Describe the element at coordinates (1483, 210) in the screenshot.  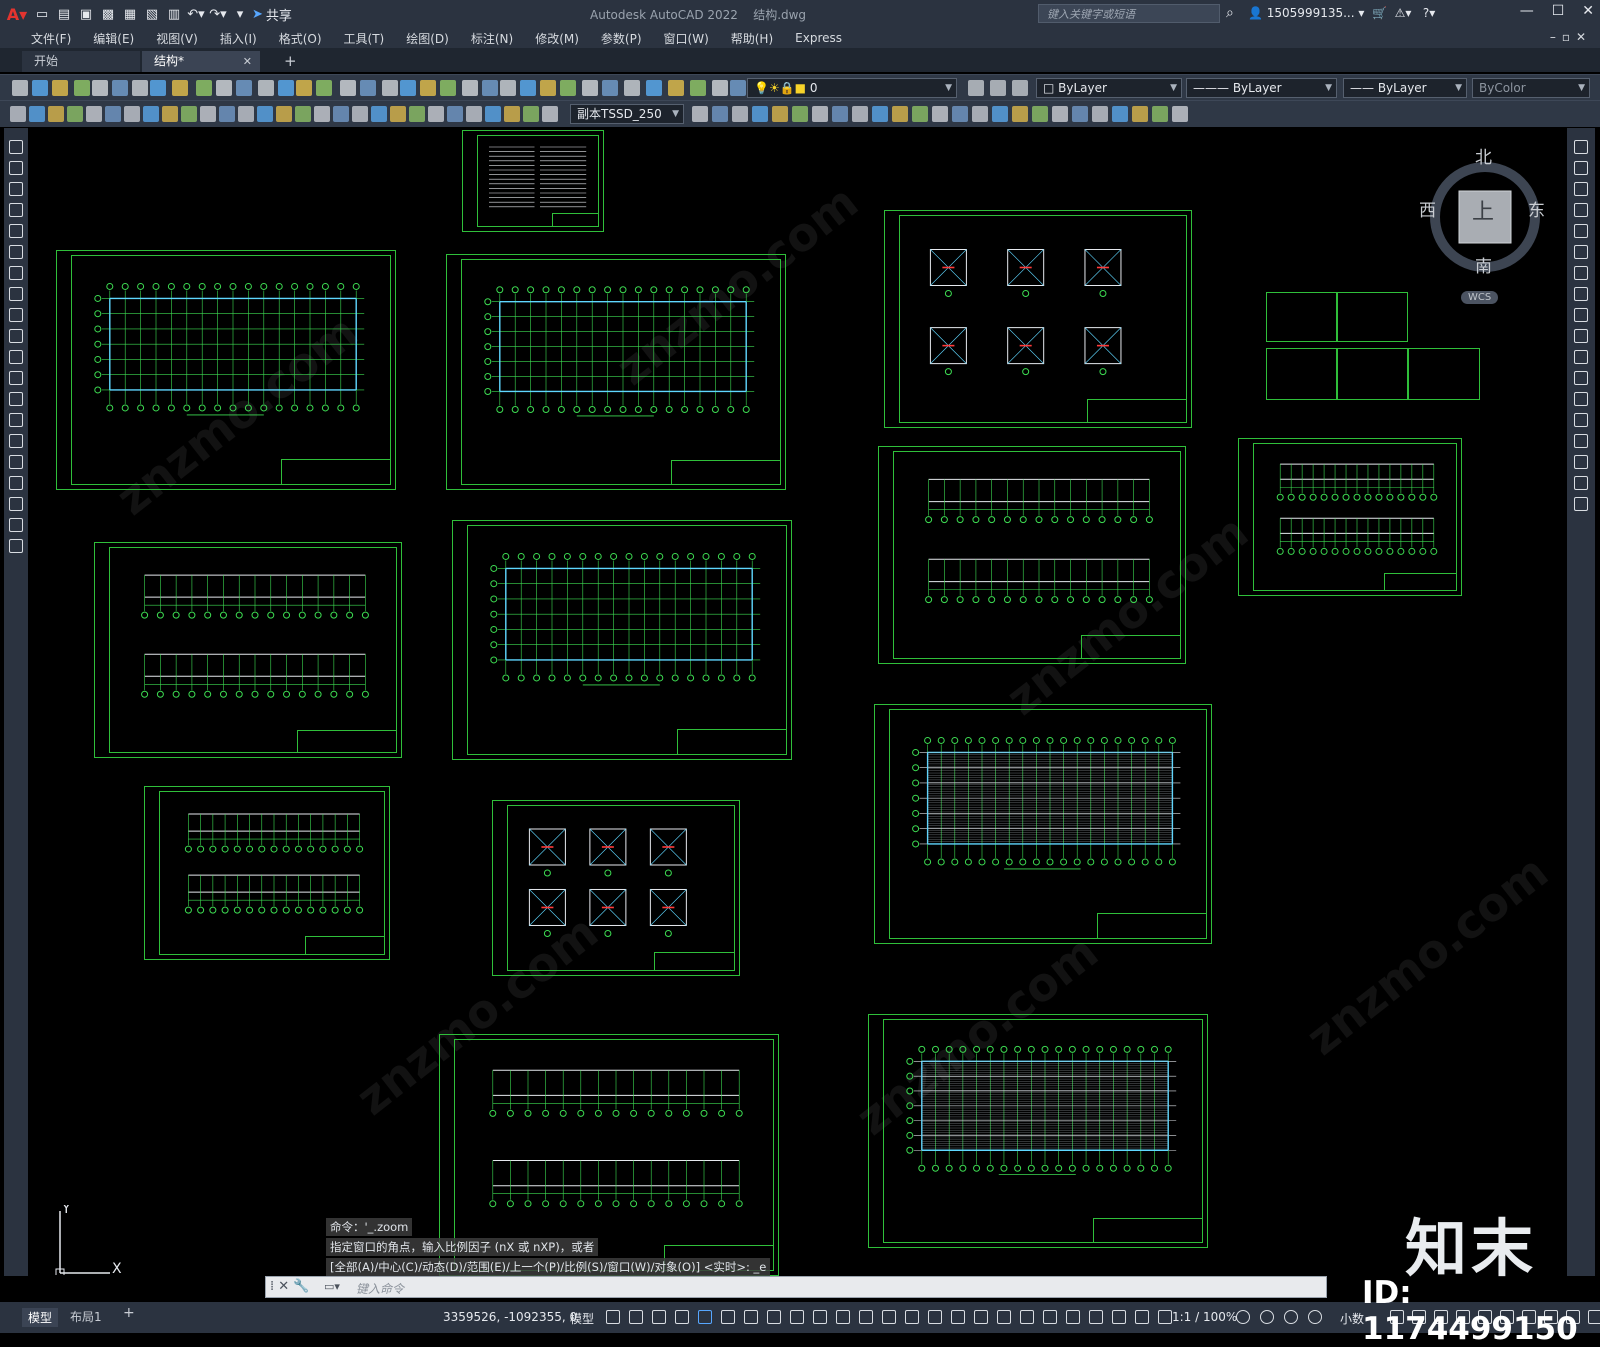
I see `viewcube-top-face: 上` at that location.